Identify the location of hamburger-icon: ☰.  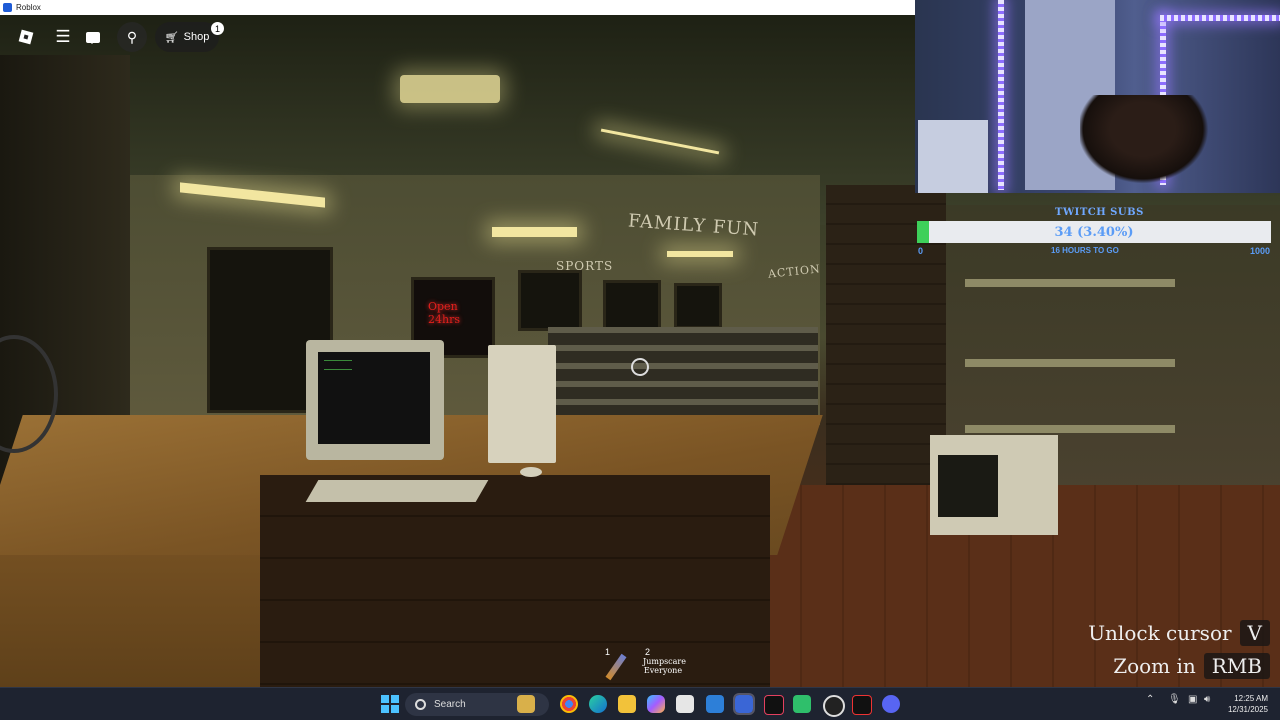
(63, 36).